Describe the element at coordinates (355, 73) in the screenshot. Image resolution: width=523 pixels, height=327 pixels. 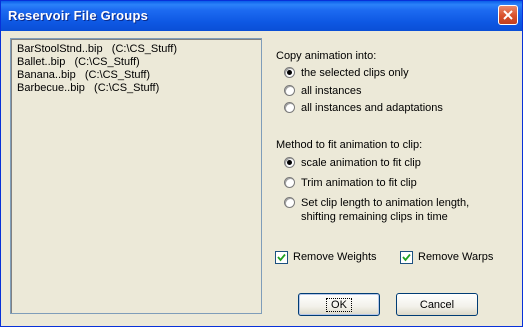
I see `option-selected-clips-only-label: the selected clips only` at that location.